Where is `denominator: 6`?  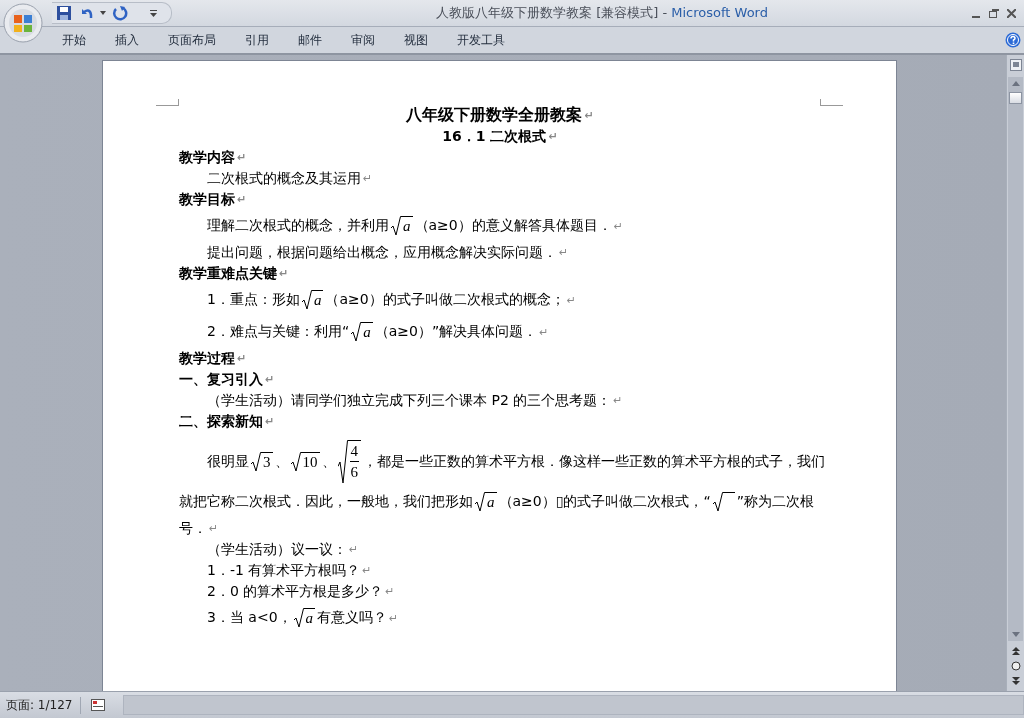
denominator: 6 is located at coordinates (354, 472).